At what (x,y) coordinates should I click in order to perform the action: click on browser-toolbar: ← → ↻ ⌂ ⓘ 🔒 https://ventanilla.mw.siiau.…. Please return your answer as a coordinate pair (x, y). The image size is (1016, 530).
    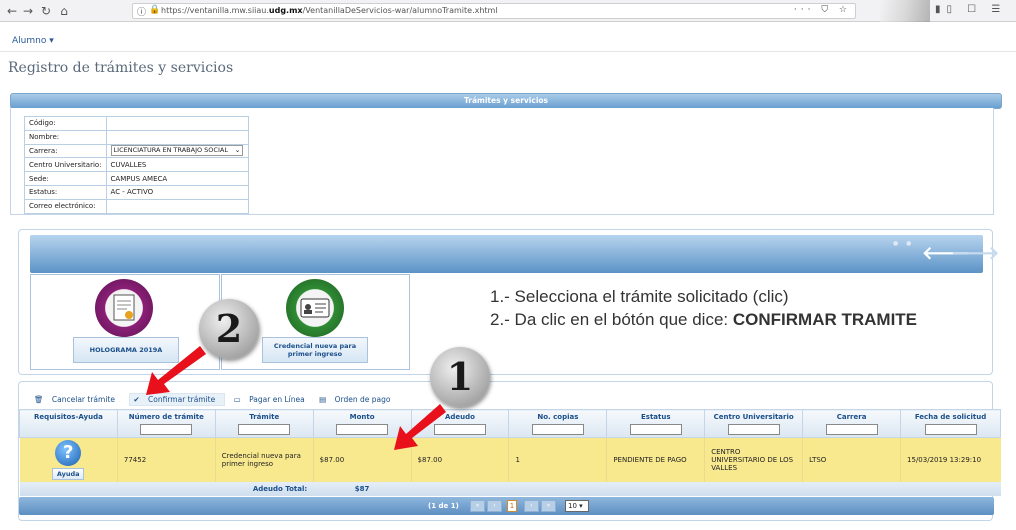
    Looking at the image, I should click on (508, 11).